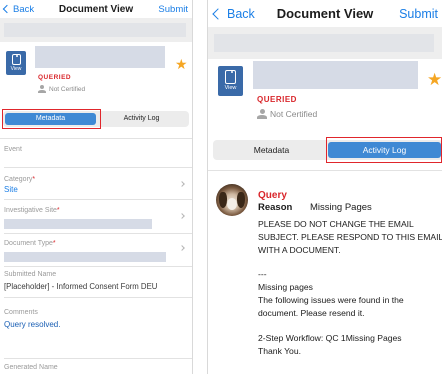  I want to click on message-line: SUBJECT. PLEASE RESPOND TO THIS EMAIL, so click(350, 237).